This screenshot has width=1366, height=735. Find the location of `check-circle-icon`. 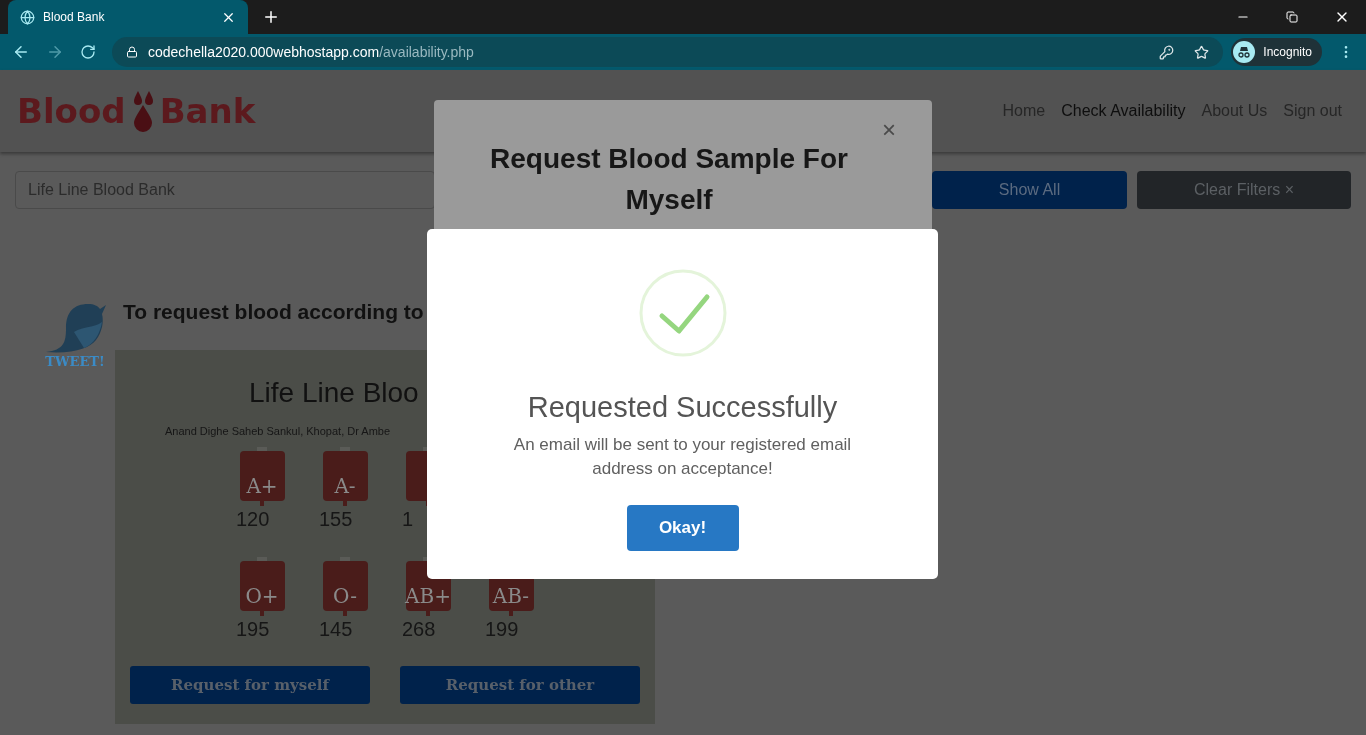

check-circle-icon is located at coordinates (682, 313).